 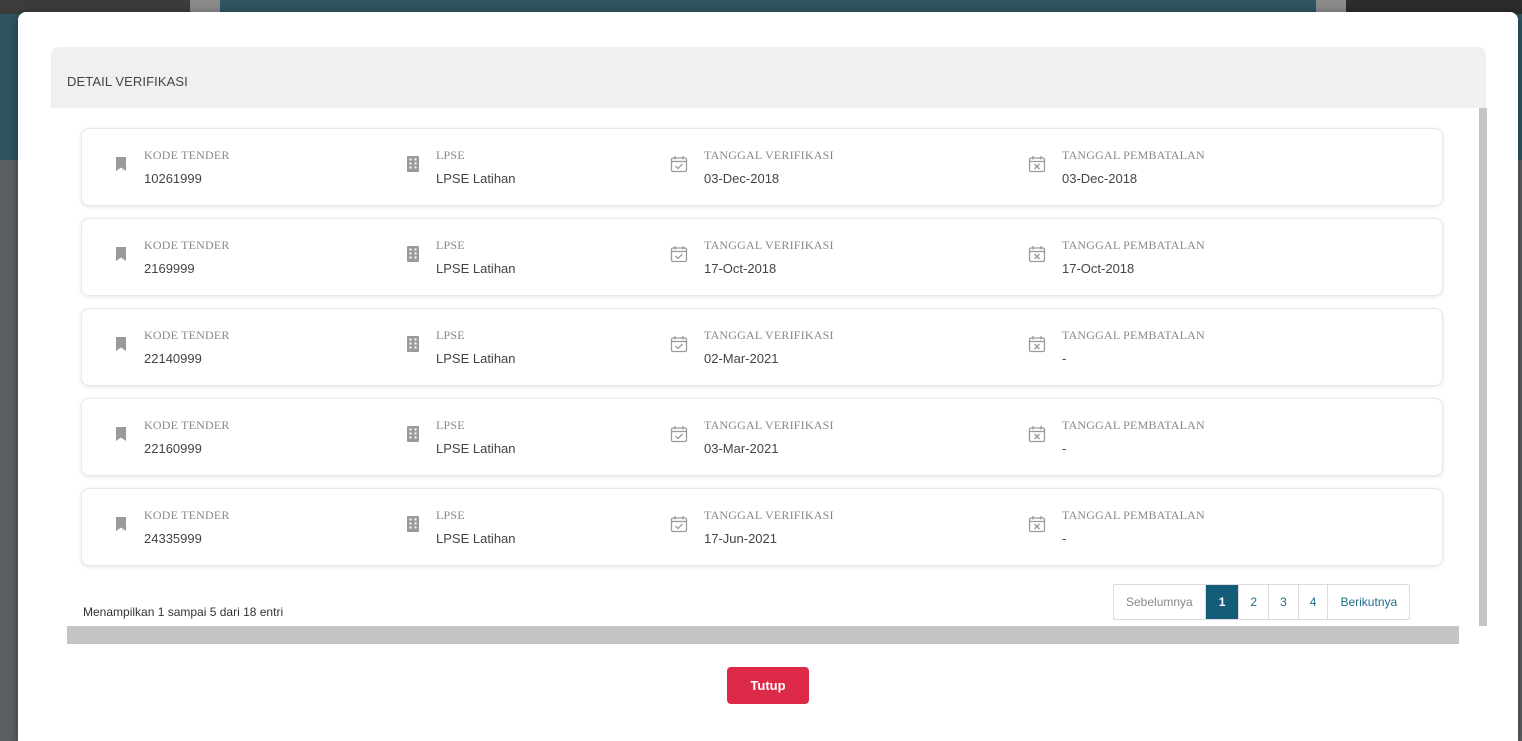 What do you see at coordinates (740, 268) in the screenshot?
I see `tanggal-verifikasi-value: 17-Oct-2018` at bounding box center [740, 268].